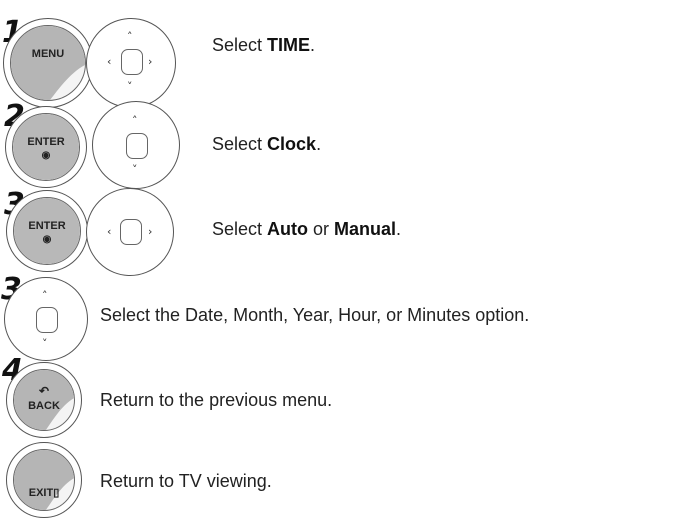  What do you see at coordinates (44, 480) in the screenshot?
I see `exit-button-icon: EXIT▯` at bounding box center [44, 480].